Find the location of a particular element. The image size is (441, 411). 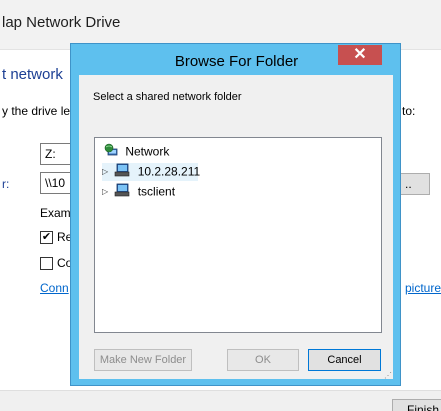

checkmark-icon: ✔ is located at coordinates (46, 237).